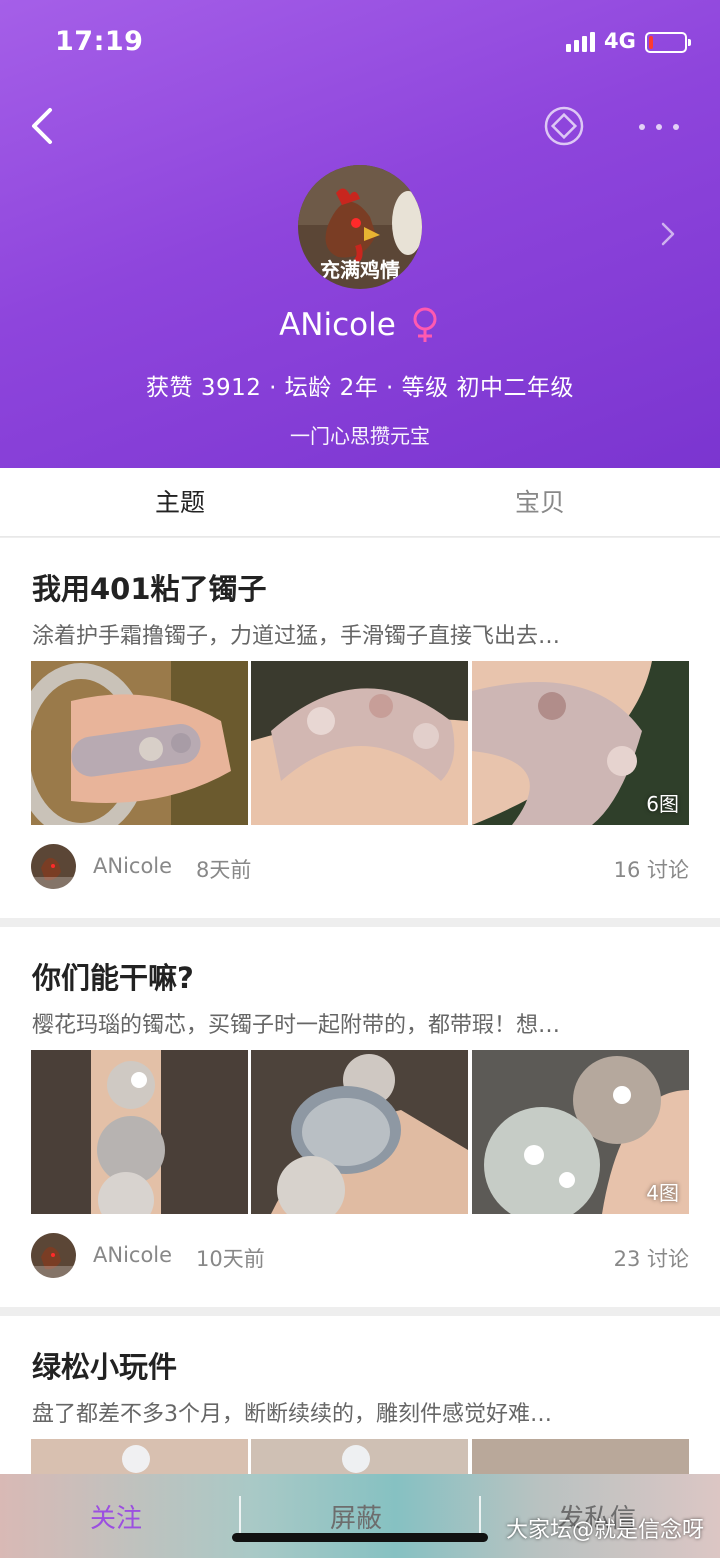 The width and height of the screenshot is (720, 1558). I want to click on username-row: ANicole, so click(360, 331).